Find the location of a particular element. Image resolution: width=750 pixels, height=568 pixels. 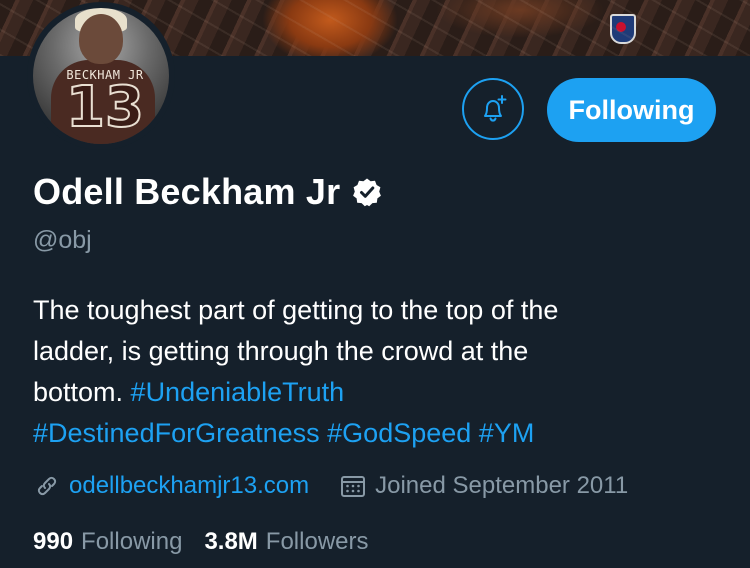

followers-stat: 3.8M Followers is located at coordinates (286, 542).